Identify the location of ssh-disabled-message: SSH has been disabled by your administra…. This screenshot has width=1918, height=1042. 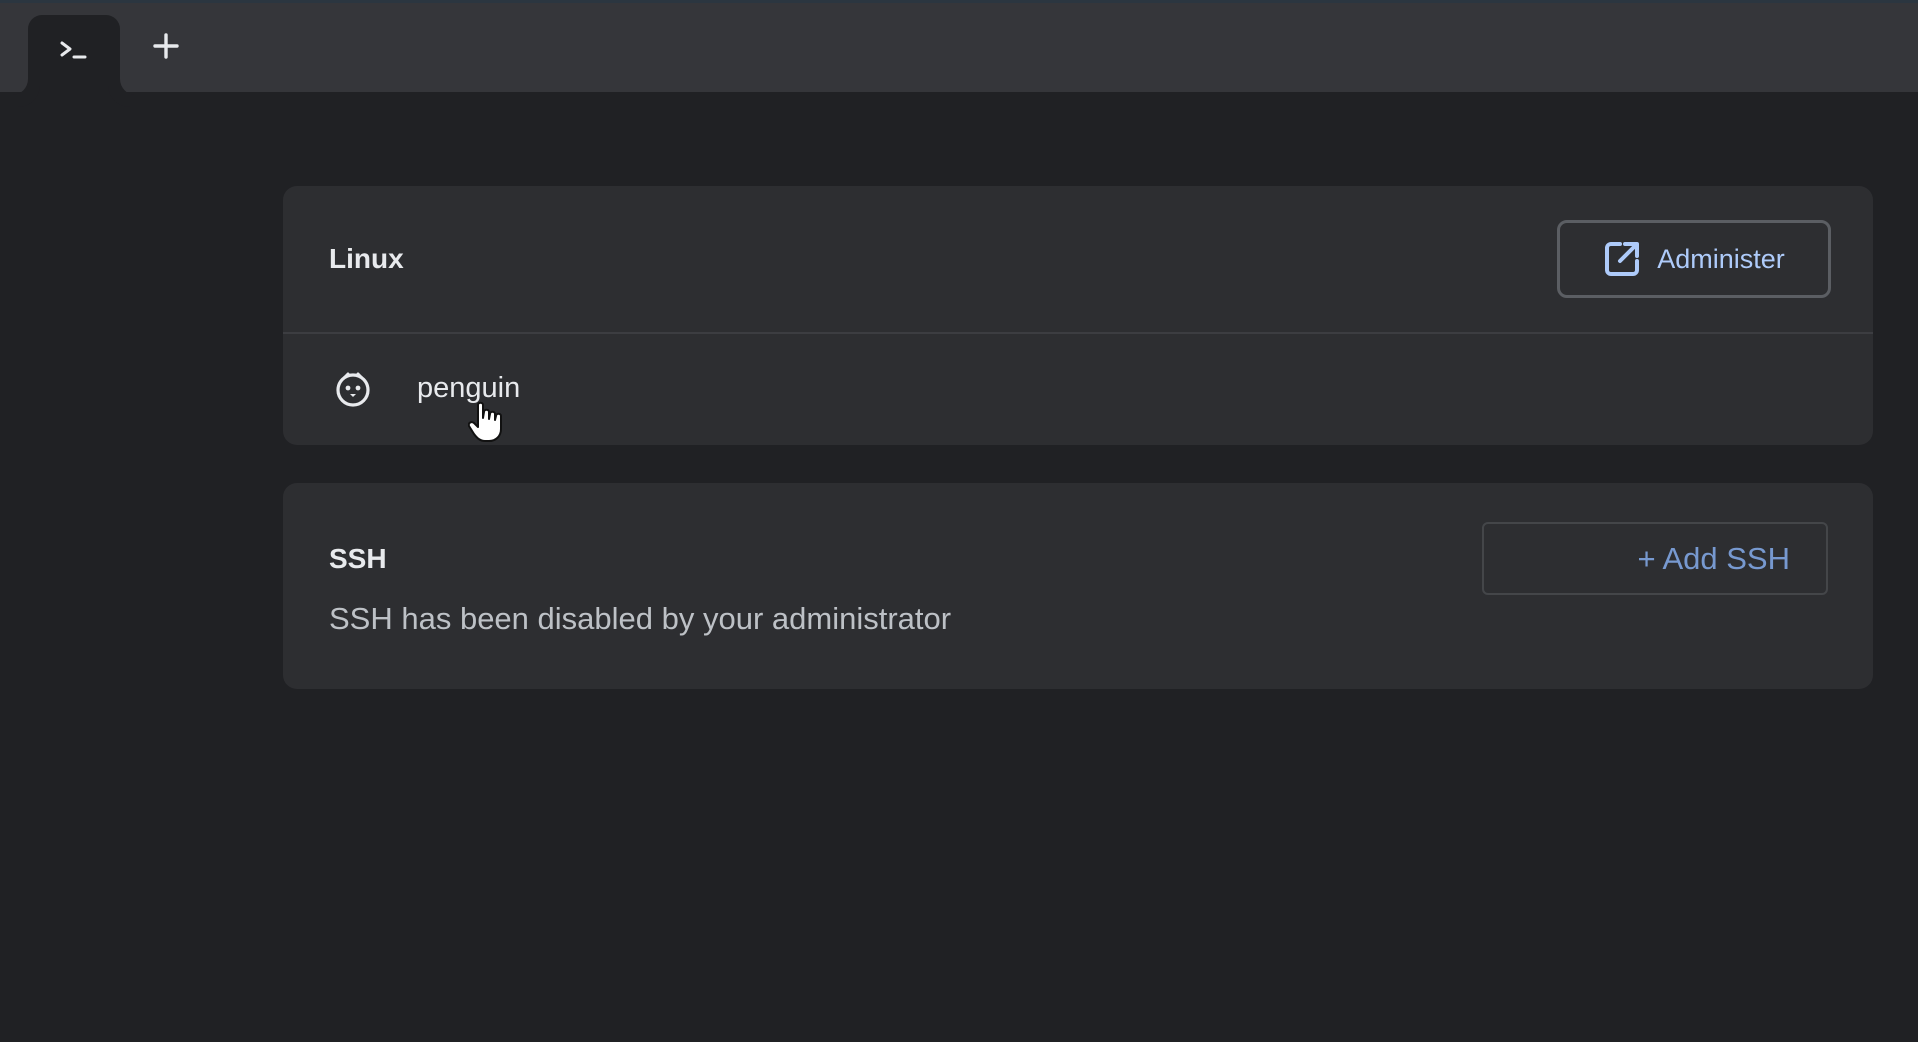
(640, 618).